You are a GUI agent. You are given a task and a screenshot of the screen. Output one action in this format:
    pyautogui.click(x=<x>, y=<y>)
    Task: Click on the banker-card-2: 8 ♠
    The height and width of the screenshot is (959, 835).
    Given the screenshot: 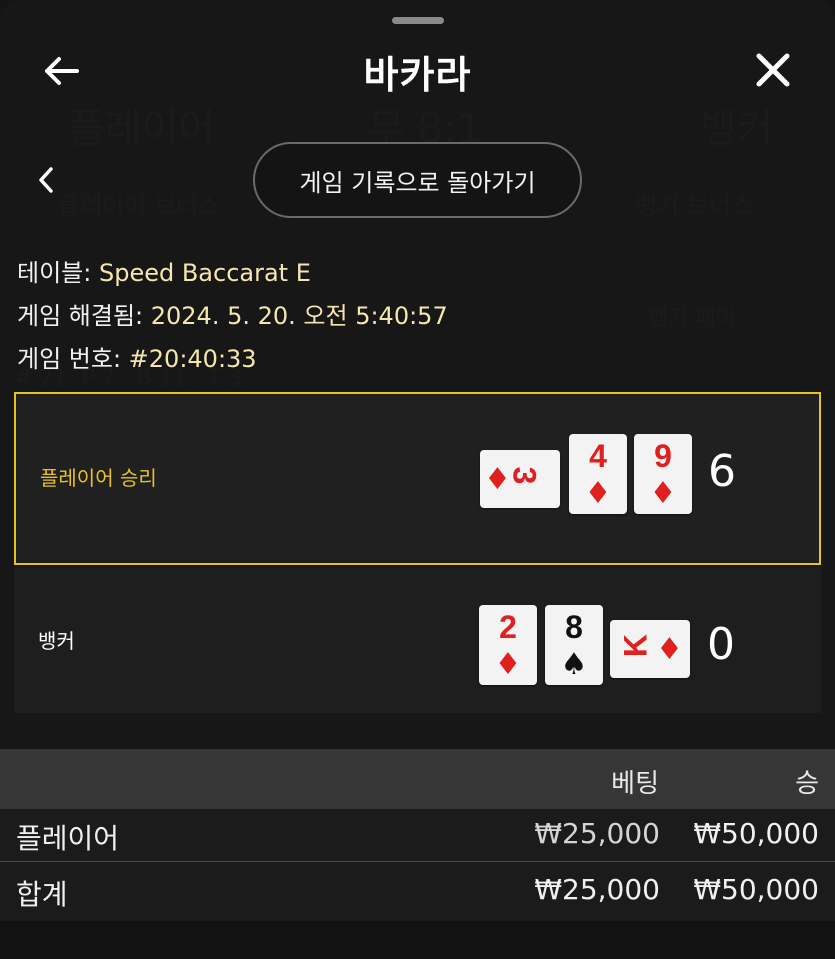 What is the action you would take?
    pyautogui.click(x=574, y=645)
    